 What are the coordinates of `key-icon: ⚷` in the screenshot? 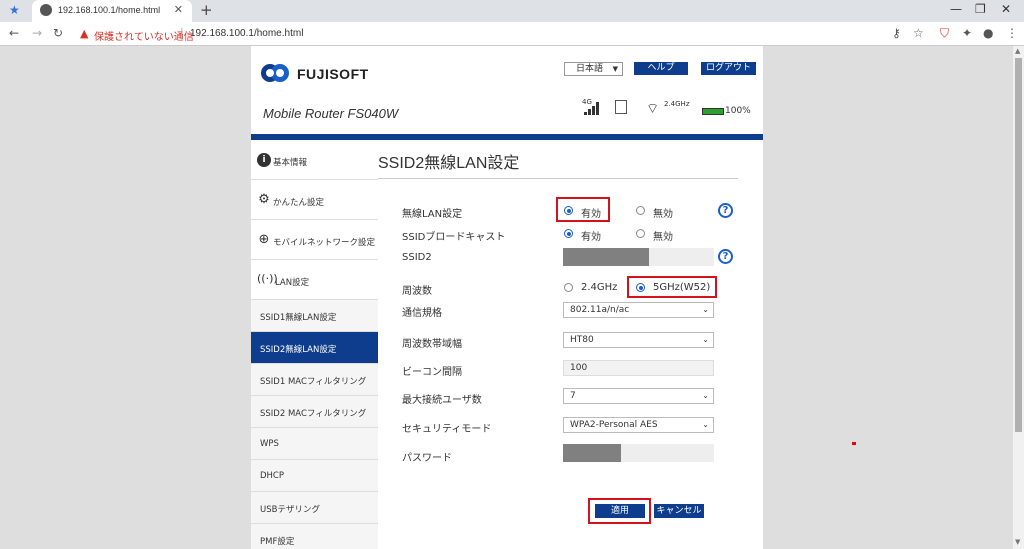 It's located at (896, 33).